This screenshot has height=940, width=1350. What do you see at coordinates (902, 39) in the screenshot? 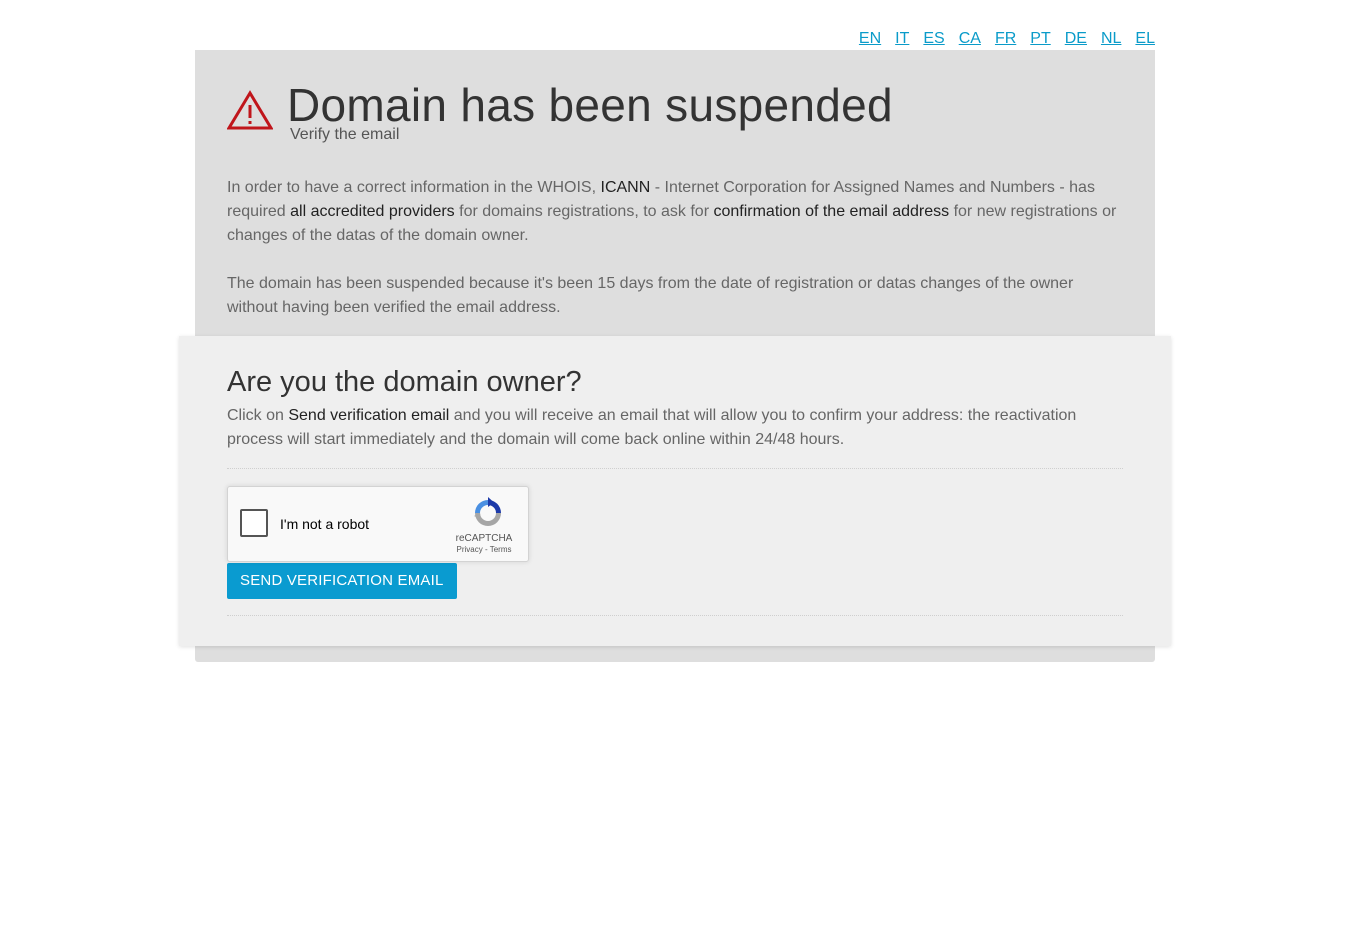
I see `lang-link-it: IT` at bounding box center [902, 39].